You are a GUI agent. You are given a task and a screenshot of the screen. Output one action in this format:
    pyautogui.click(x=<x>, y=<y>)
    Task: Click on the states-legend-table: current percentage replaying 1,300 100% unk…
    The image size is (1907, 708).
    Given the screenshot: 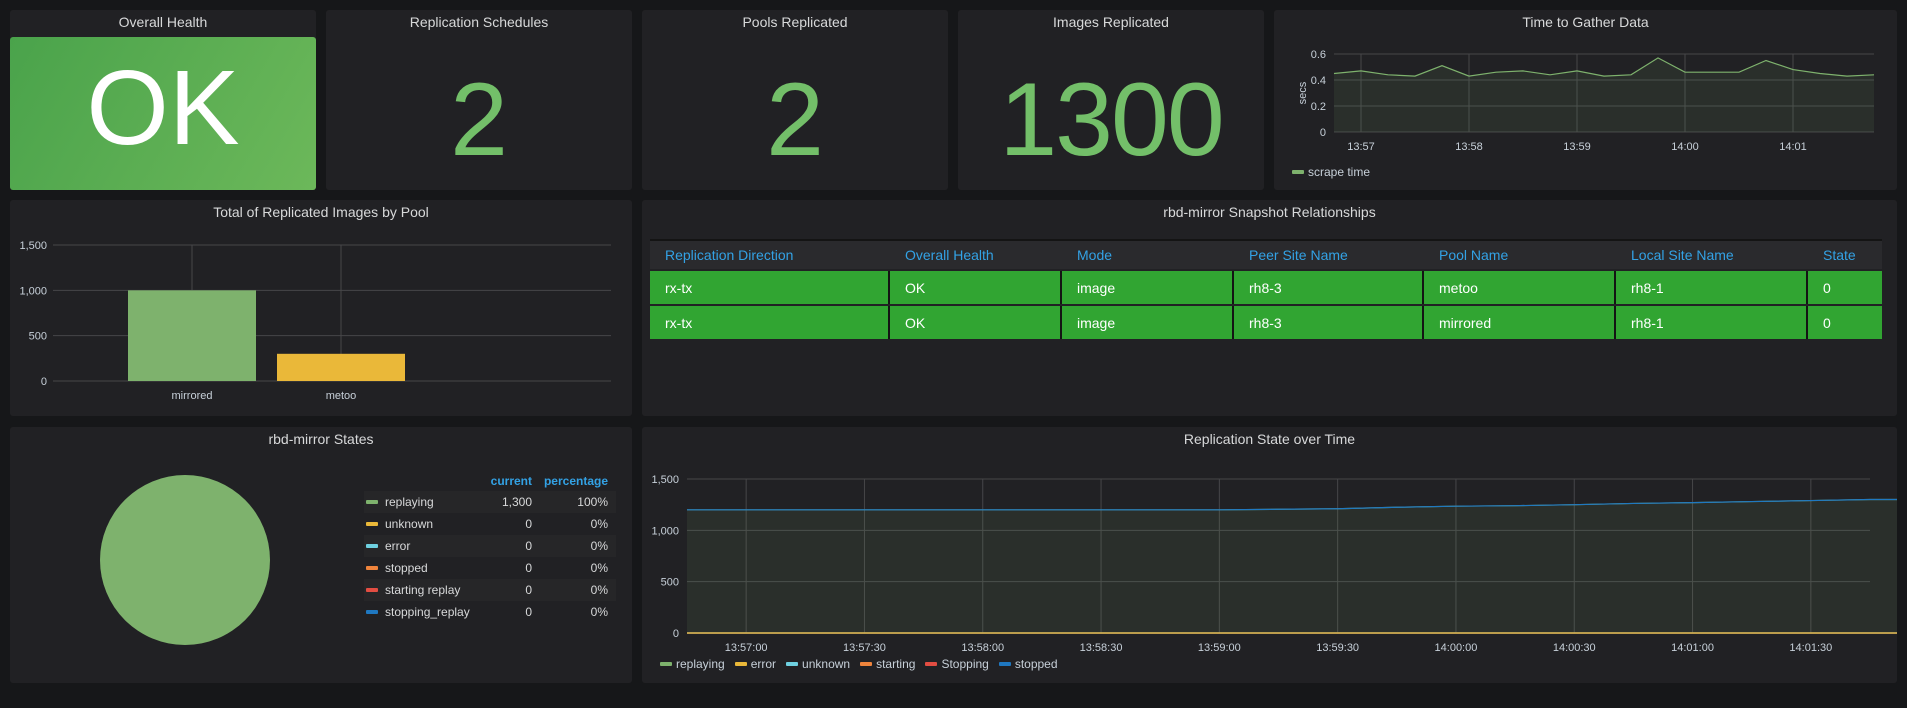 What is the action you would take?
    pyautogui.click(x=490, y=547)
    